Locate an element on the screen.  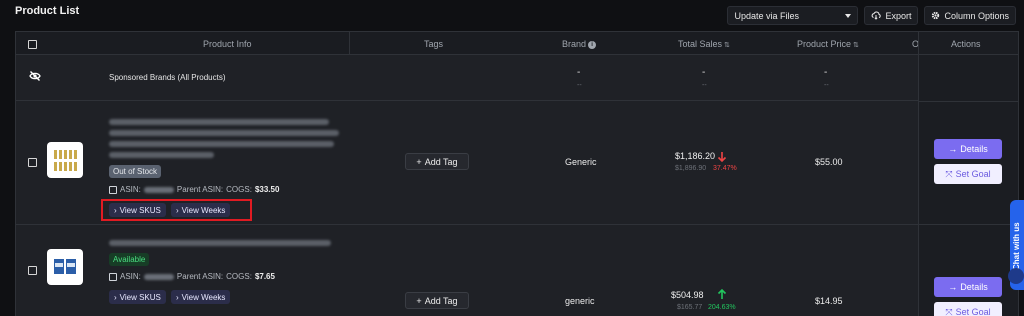
sales-change-pct: 37.47% is located at coordinates (725, 168).